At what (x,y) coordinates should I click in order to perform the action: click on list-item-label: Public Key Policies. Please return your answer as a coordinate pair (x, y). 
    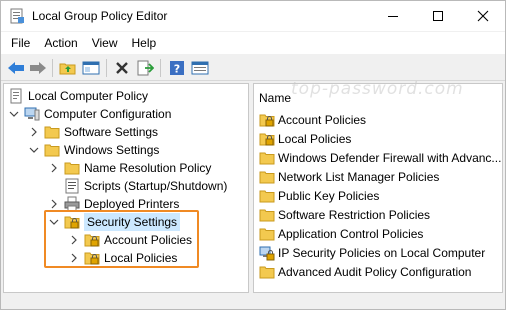
    Looking at the image, I should click on (329, 196).